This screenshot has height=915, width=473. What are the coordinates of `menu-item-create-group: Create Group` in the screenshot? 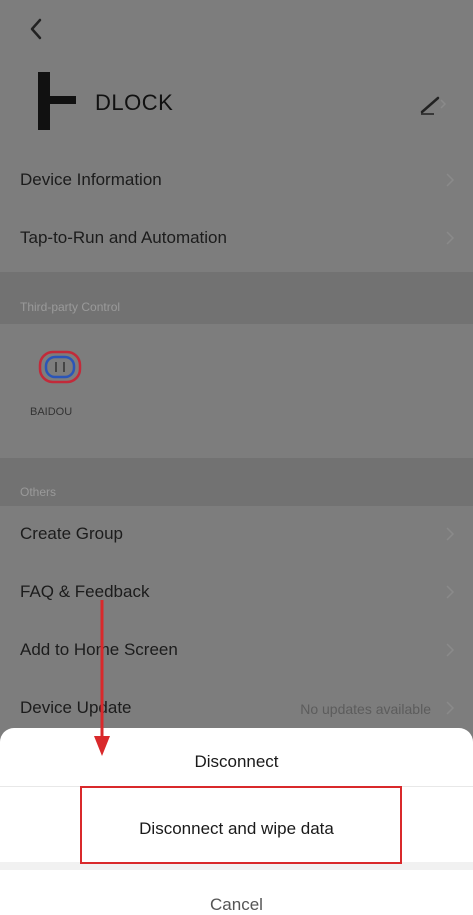 It's located at (236, 535).